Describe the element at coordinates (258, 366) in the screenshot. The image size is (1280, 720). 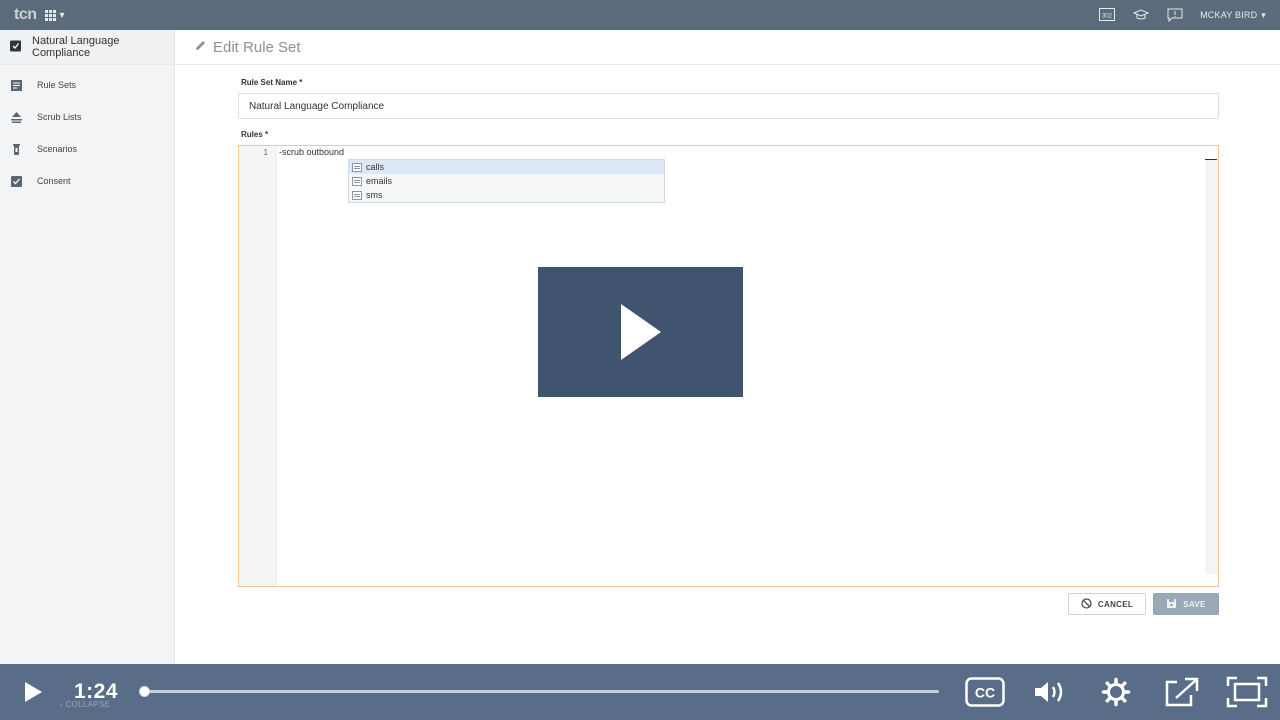
I see `editor-gutter: 1` at that location.